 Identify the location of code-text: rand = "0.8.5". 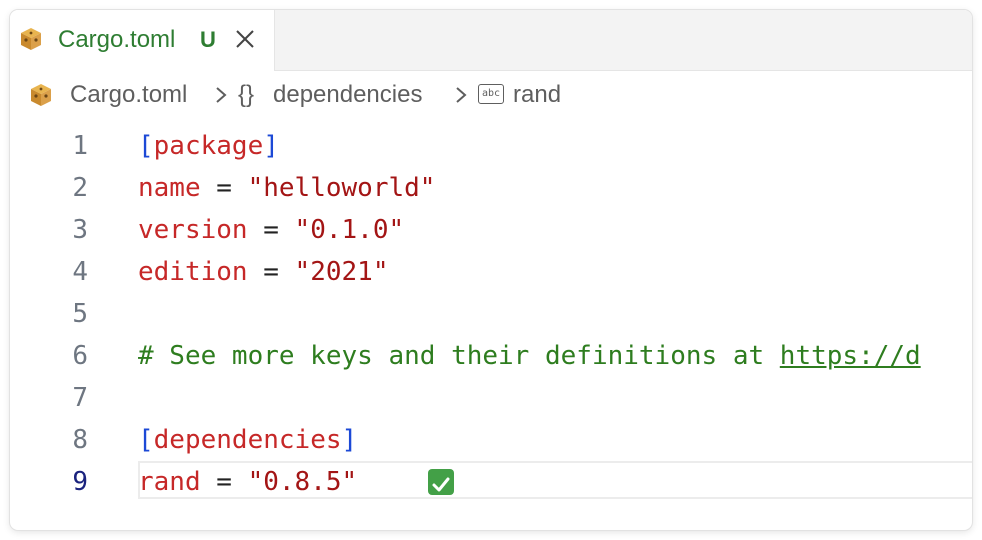
(247, 482).